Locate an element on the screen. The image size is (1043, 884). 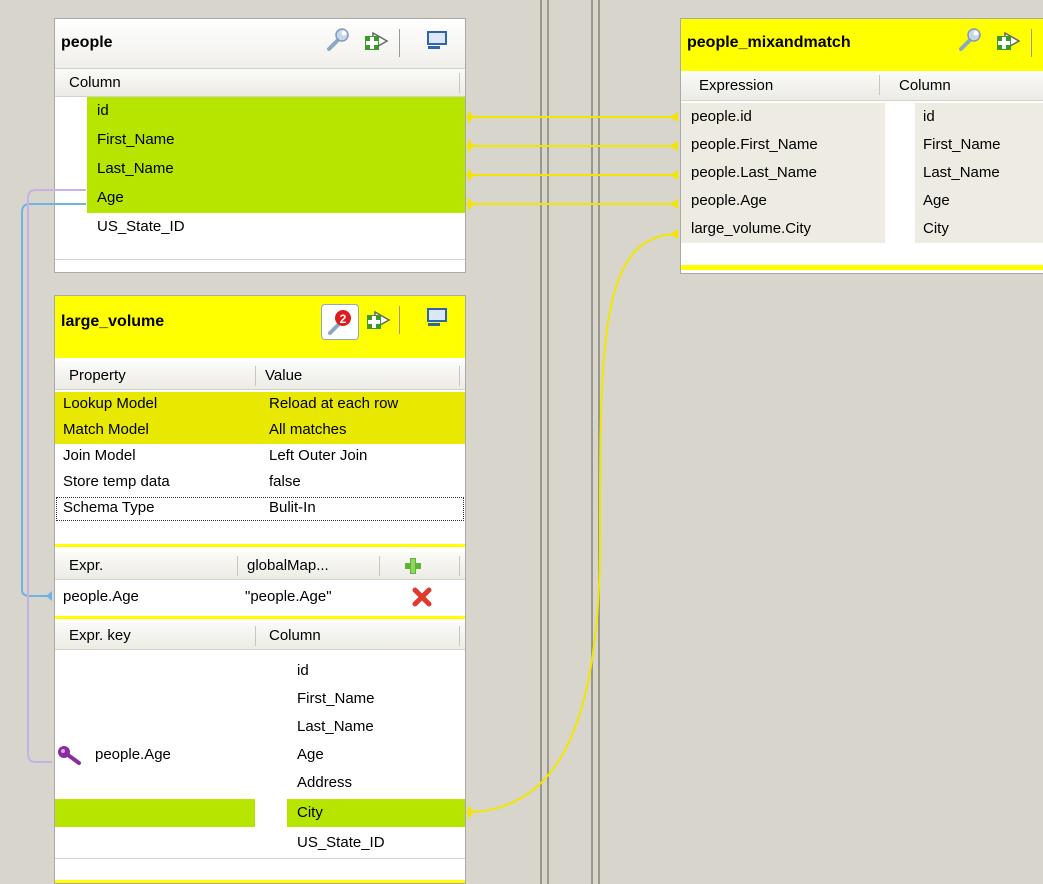
link-age-to-key is located at coordinates (56, 476).